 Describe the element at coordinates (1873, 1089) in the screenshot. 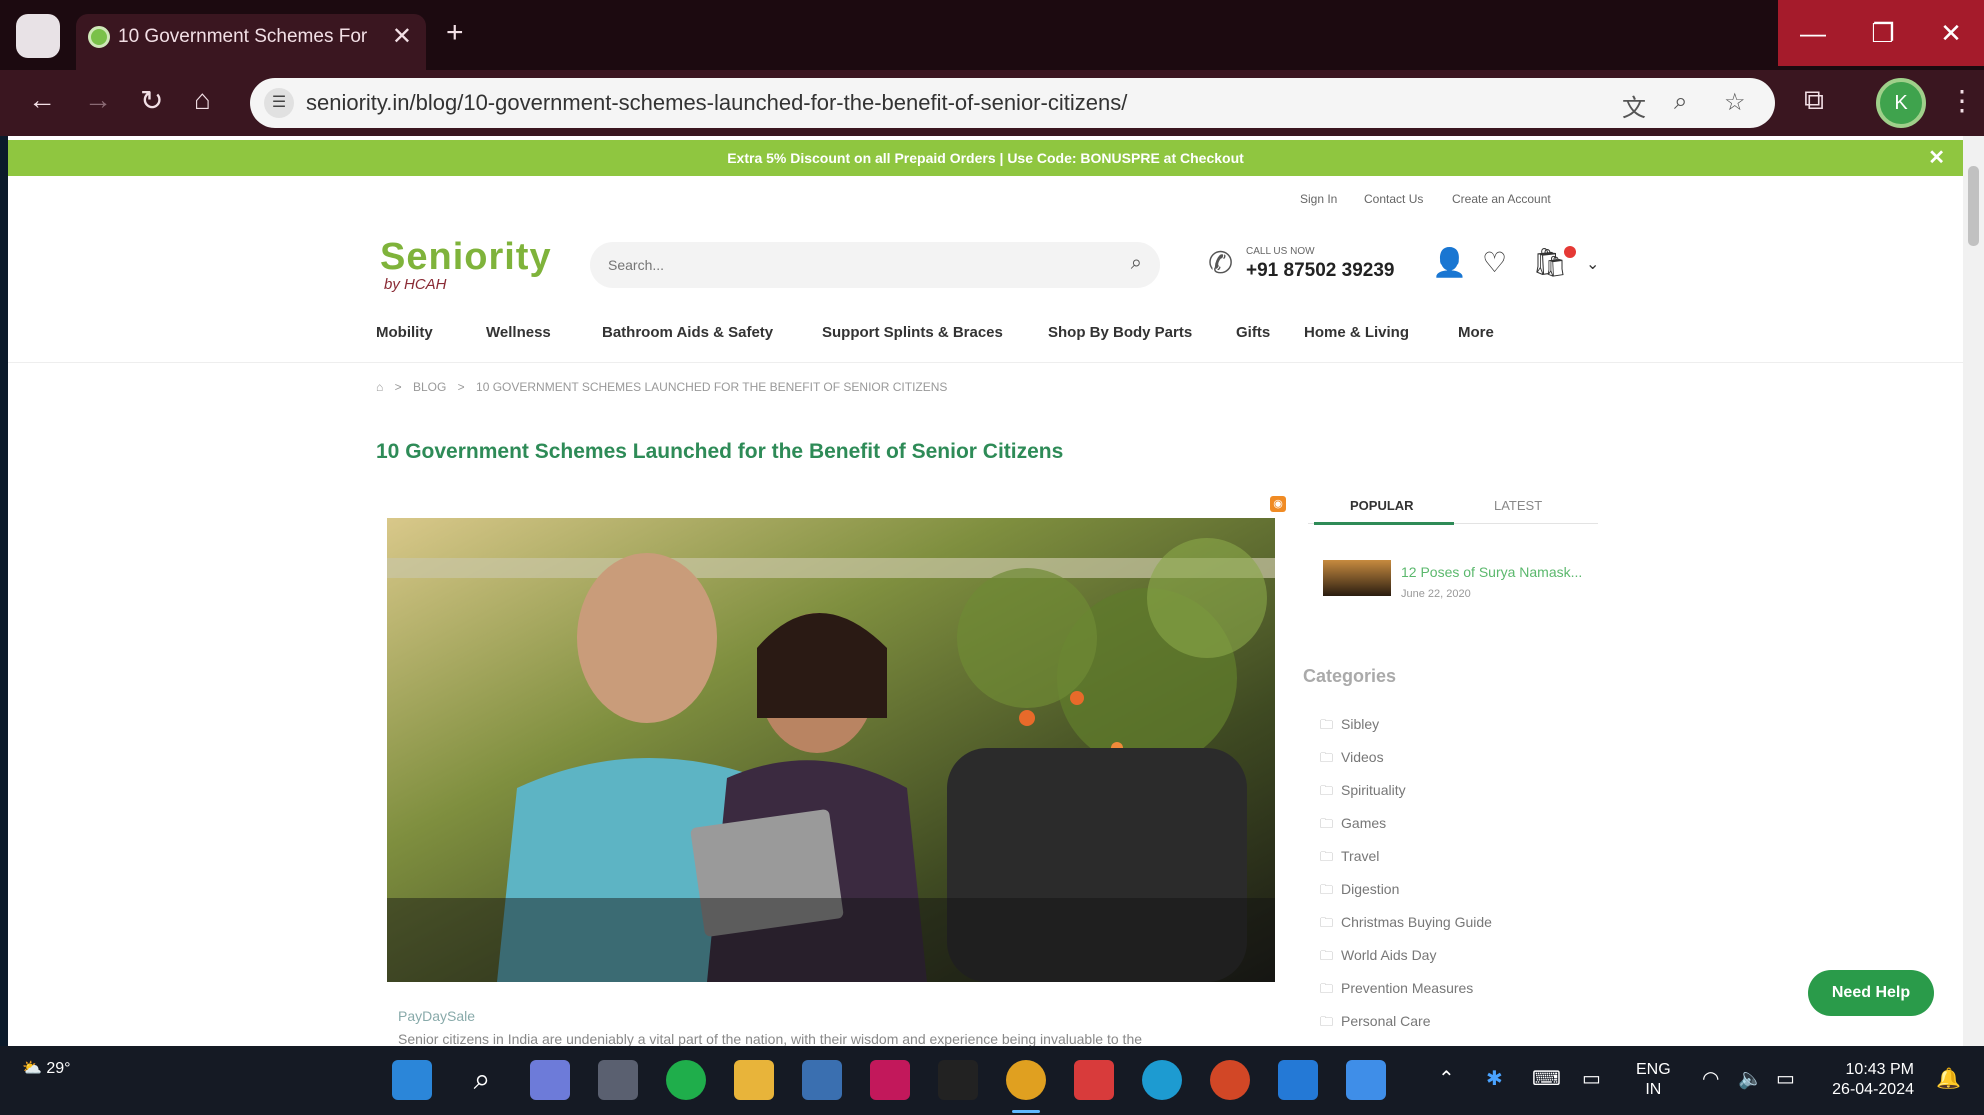

I see `clock-date: 26-04-2024` at that location.